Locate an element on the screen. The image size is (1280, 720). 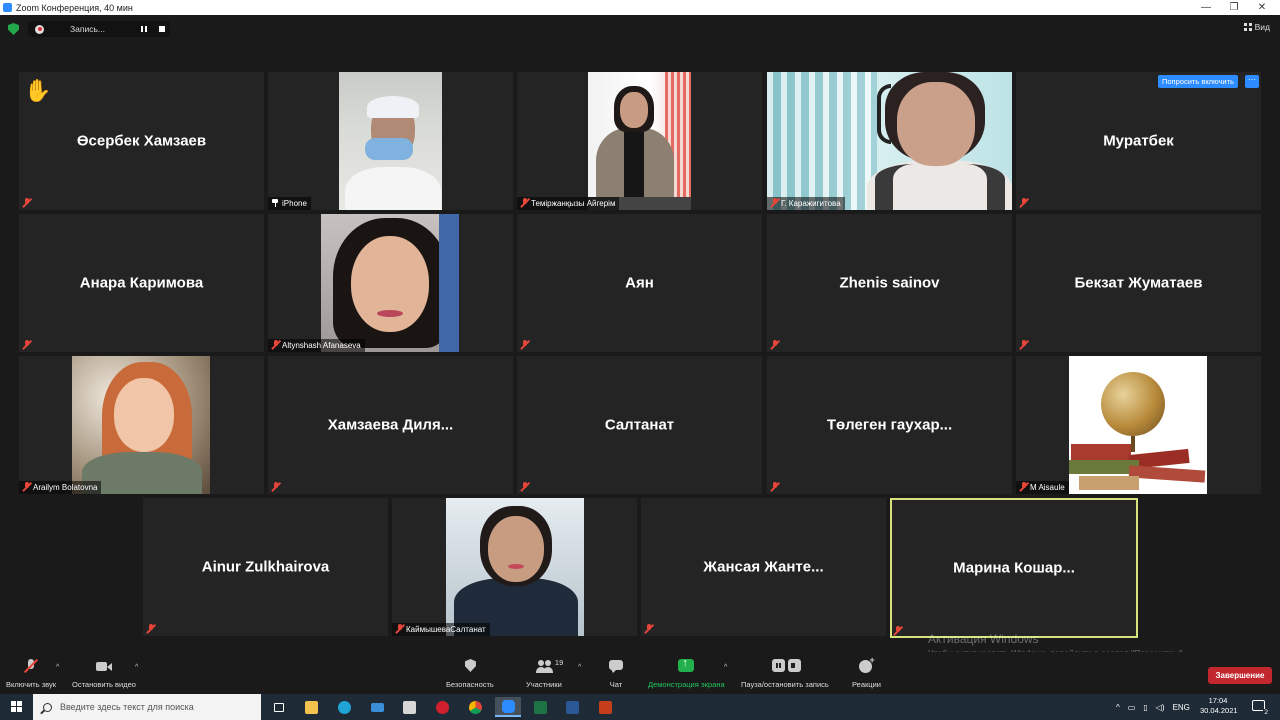
share-options-chevron-icon: ^ is located at coordinates (725, 667).